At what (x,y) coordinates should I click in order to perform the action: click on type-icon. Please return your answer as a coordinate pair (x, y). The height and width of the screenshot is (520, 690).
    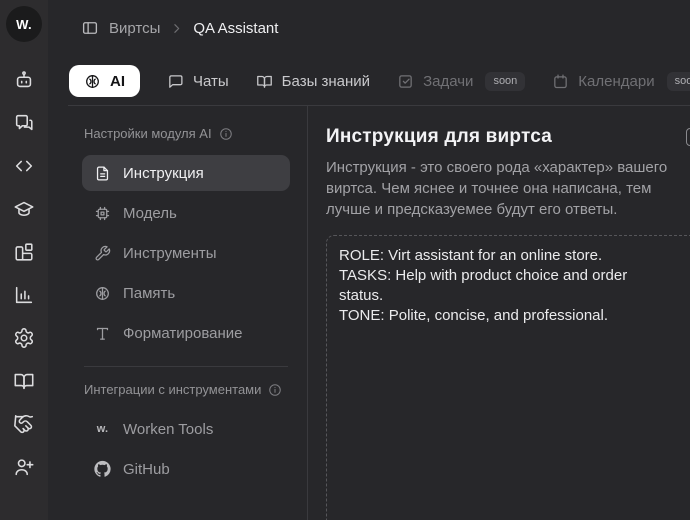
    Looking at the image, I should click on (102, 333).